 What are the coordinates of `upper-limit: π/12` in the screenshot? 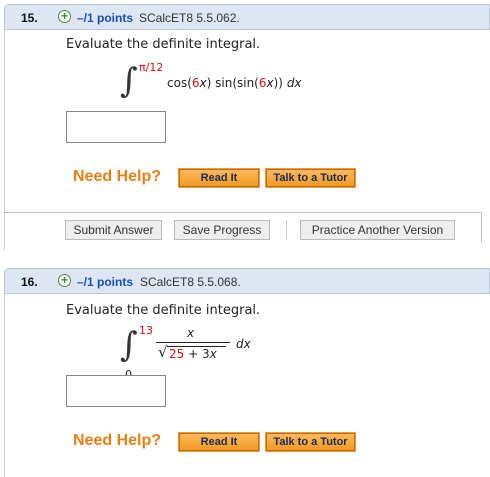 It's located at (151, 67).